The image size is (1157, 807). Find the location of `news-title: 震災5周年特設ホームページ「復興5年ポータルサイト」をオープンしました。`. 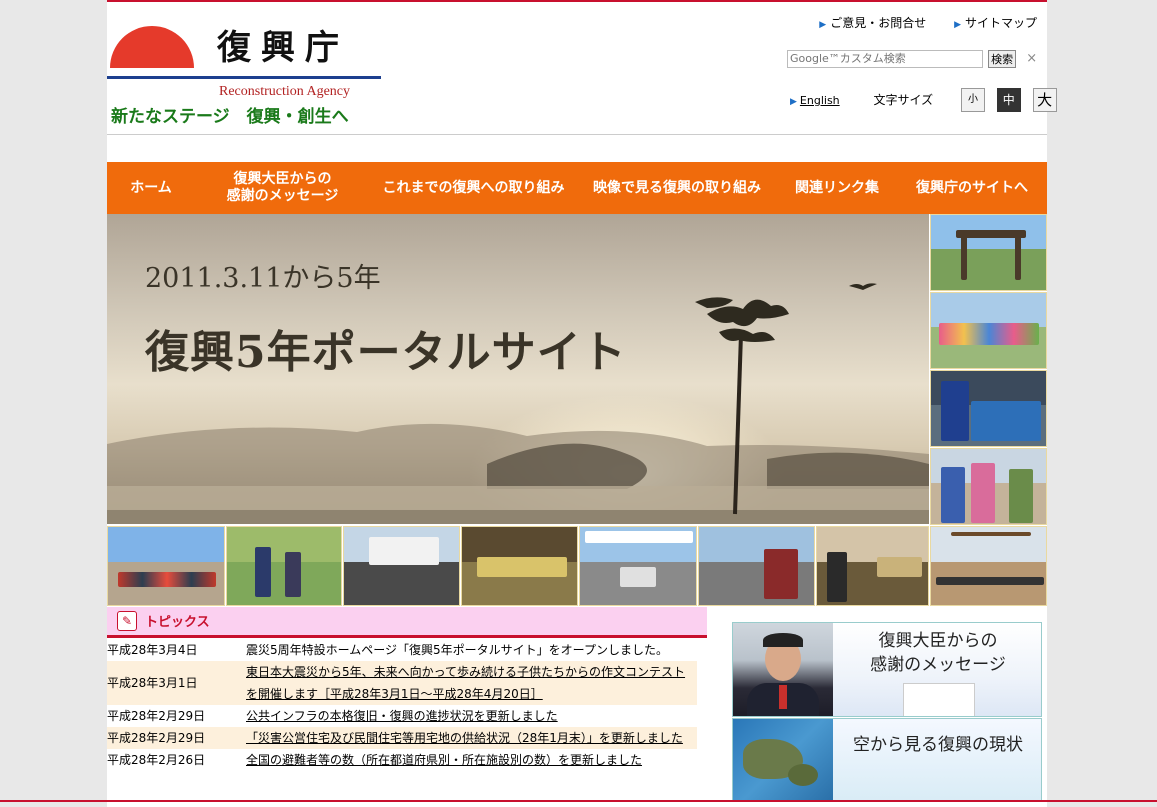

news-title: 震災5周年特設ホームページ「復興5年ポータルサイト」をオープンしました。 is located at coordinates (457, 650).